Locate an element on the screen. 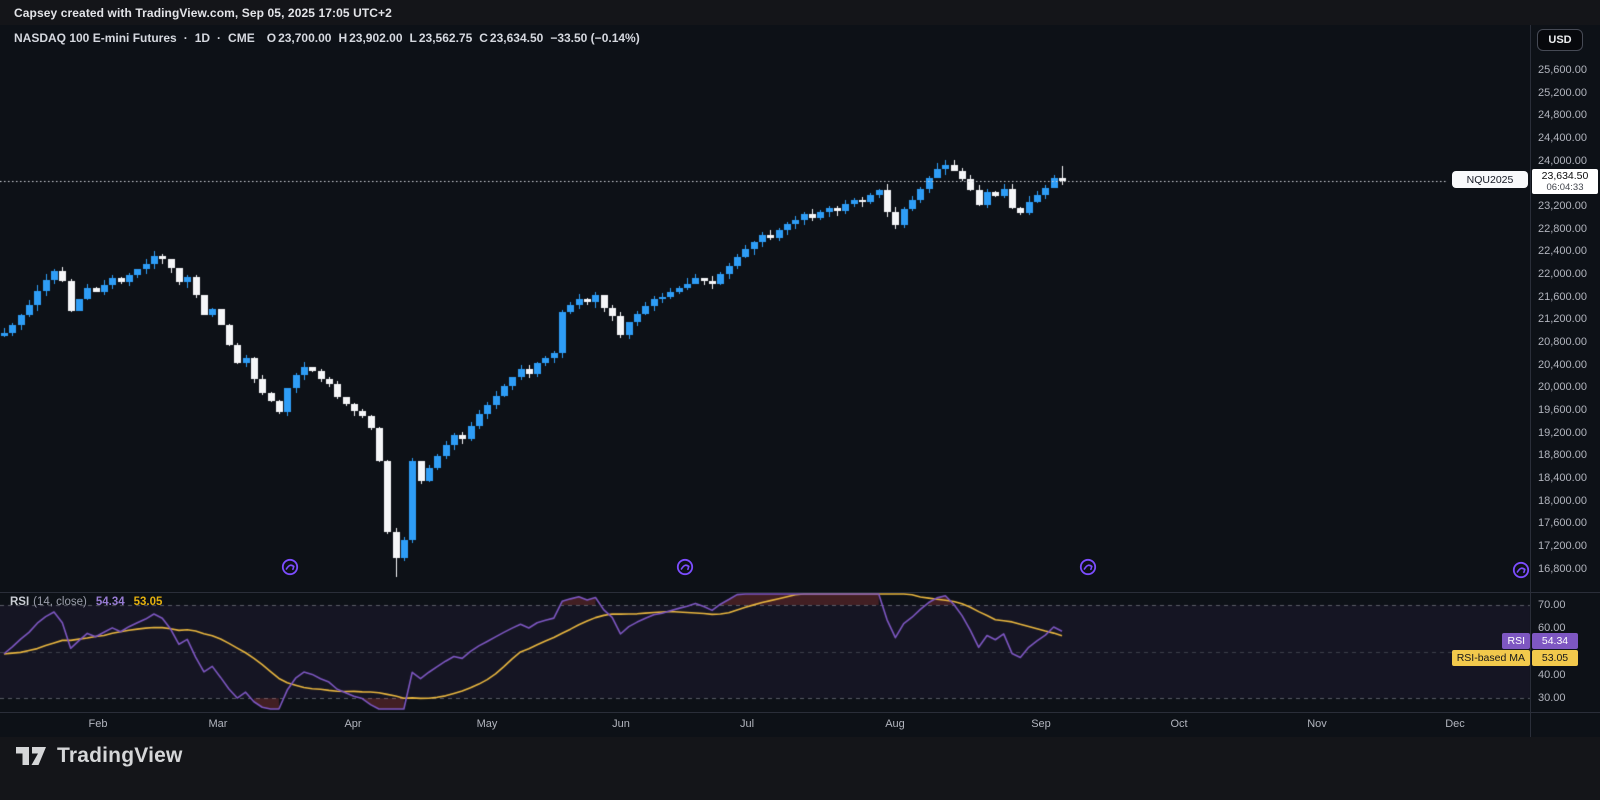  tradingview-logo: TradingView is located at coordinates (98, 756).